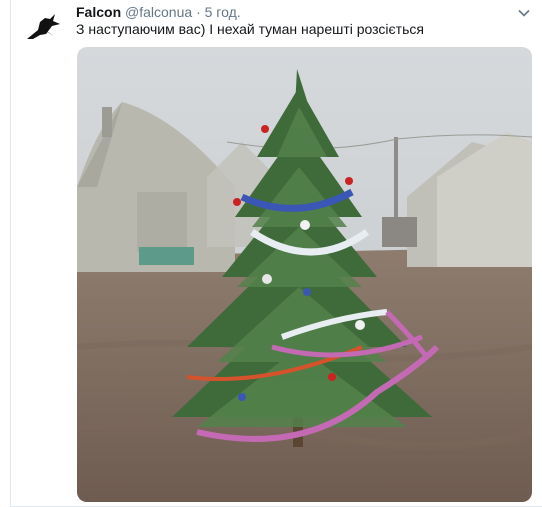  What do you see at coordinates (10, 253) in the screenshot?
I see `timeline-border-left` at bounding box center [10, 253].